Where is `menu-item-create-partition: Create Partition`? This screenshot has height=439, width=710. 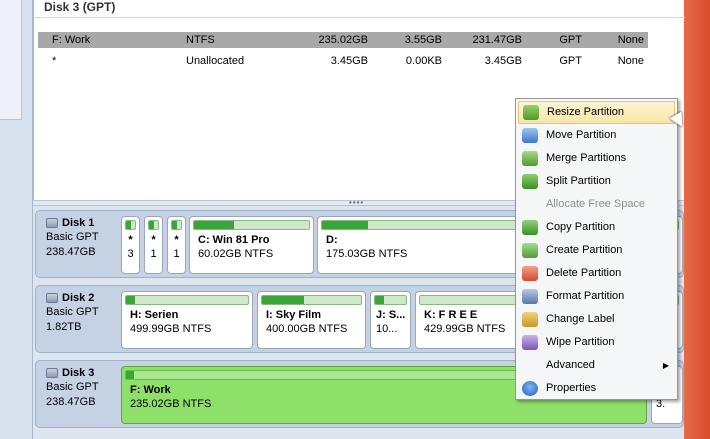 menu-item-create-partition: Create Partition is located at coordinates (596, 250).